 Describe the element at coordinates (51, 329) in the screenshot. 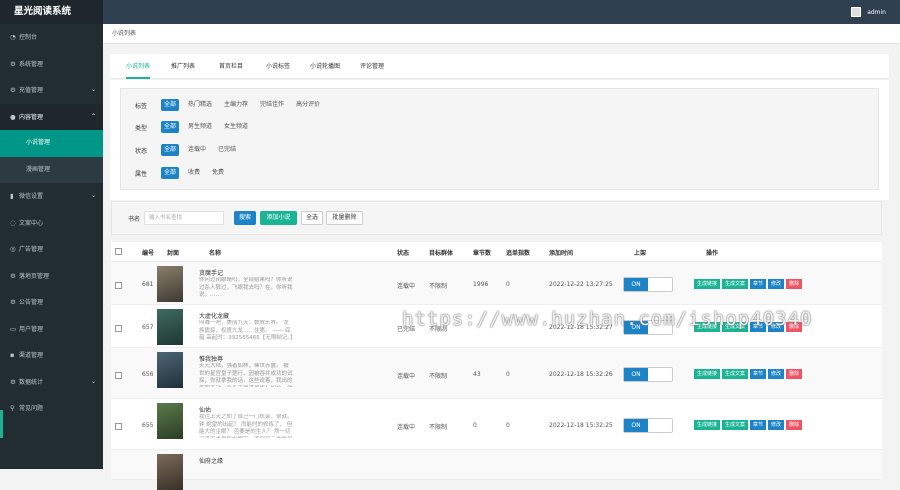

I see `sidebar-item-users: ▭ 用户管理` at that location.